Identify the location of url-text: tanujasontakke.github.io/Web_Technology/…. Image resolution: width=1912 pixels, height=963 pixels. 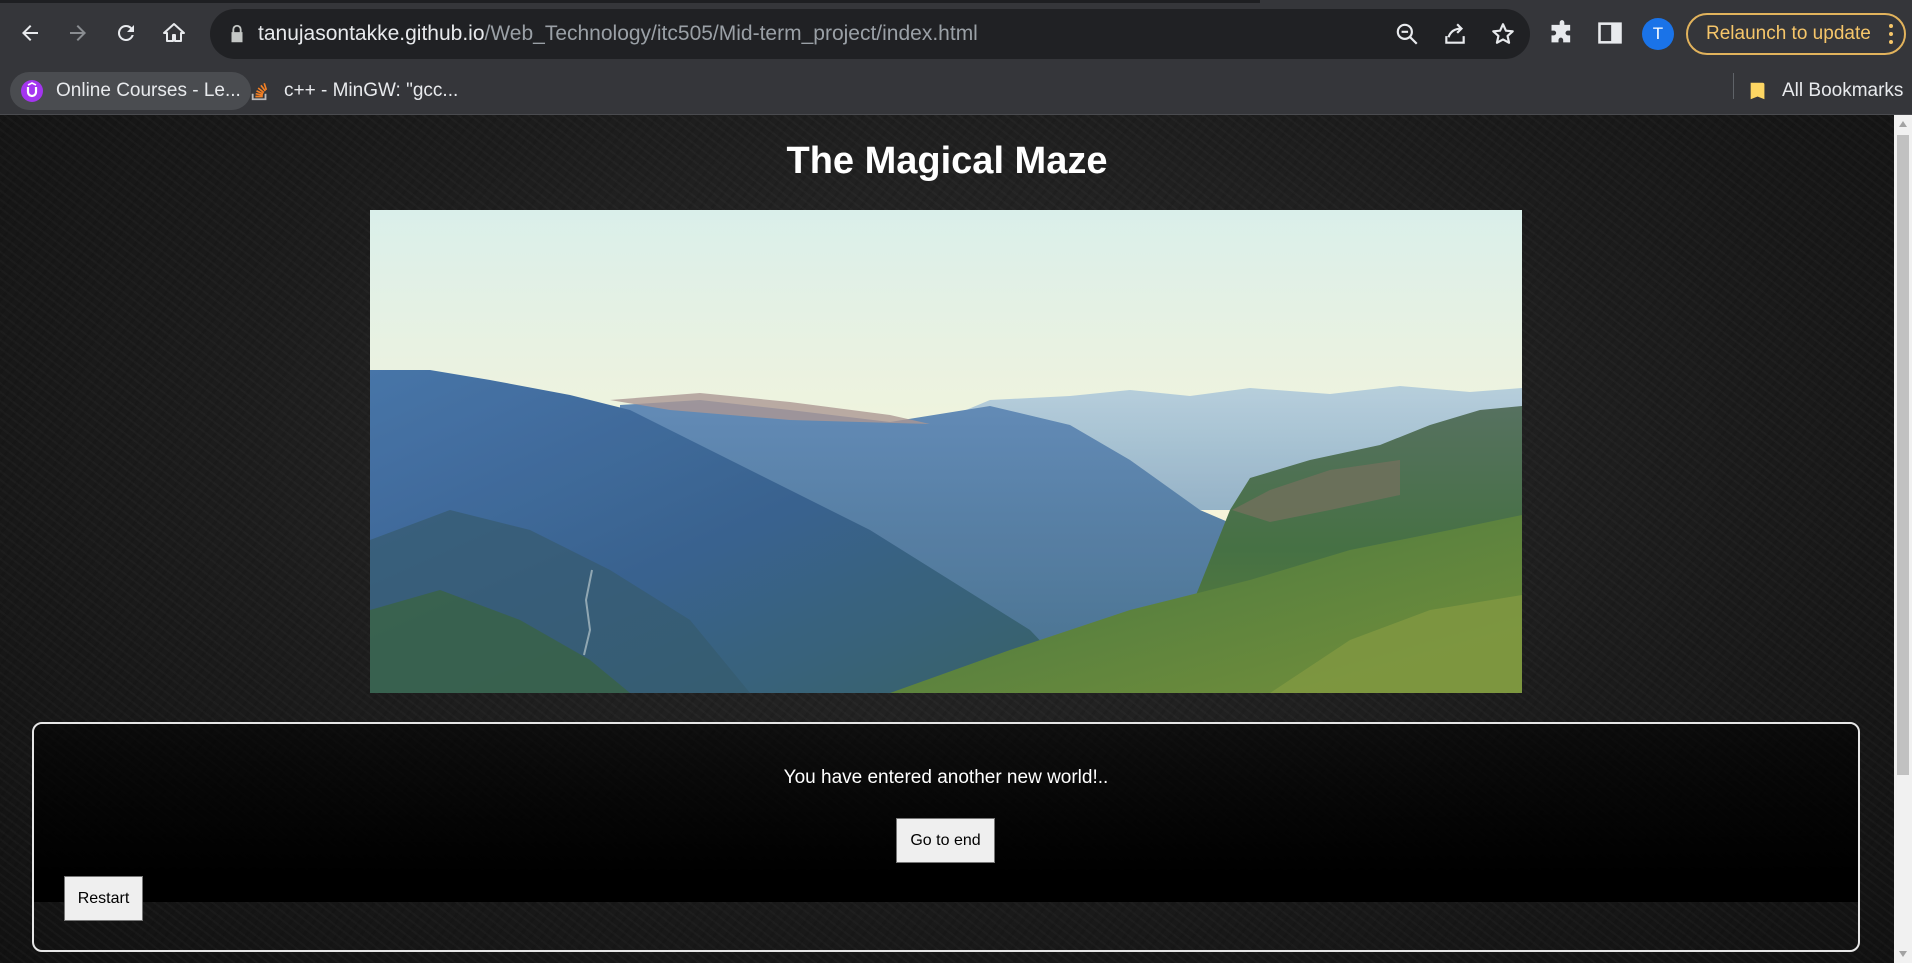
(618, 34).